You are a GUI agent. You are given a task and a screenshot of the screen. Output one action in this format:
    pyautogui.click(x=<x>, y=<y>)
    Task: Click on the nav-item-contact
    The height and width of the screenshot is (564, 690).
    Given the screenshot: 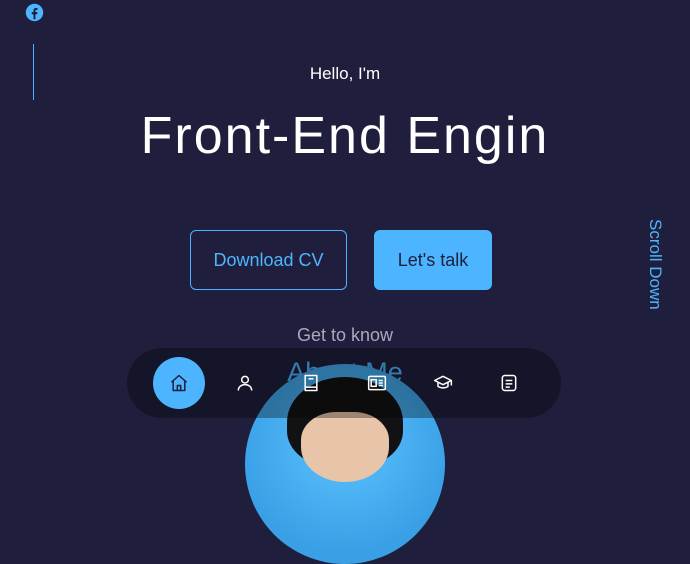 What is the action you would take?
    pyautogui.click(x=509, y=383)
    